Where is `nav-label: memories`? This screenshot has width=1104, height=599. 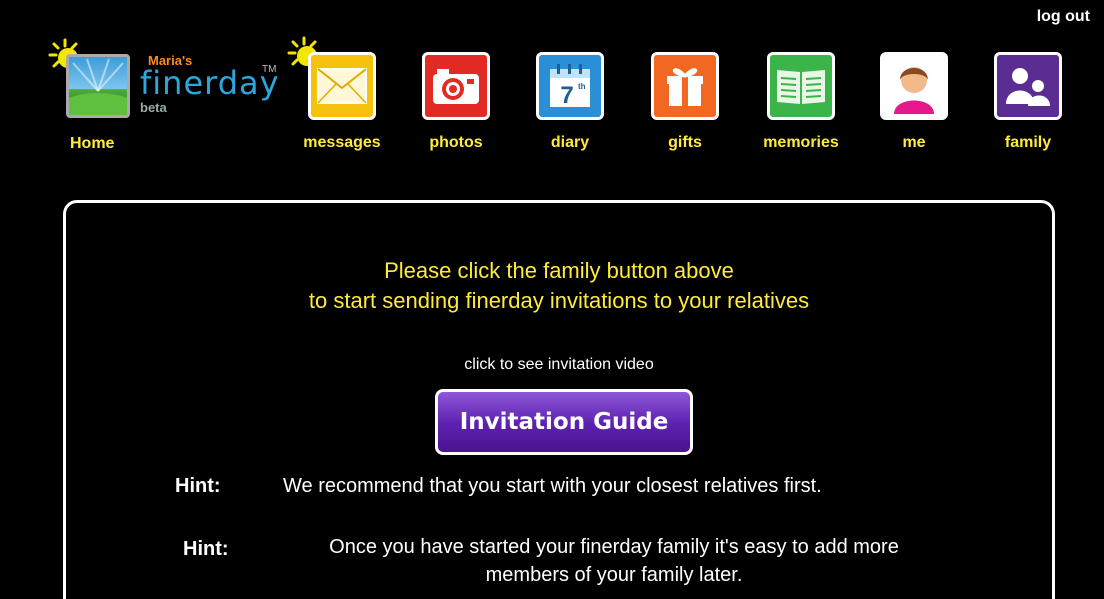
nav-label: memories is located at coordinates (801, 142).